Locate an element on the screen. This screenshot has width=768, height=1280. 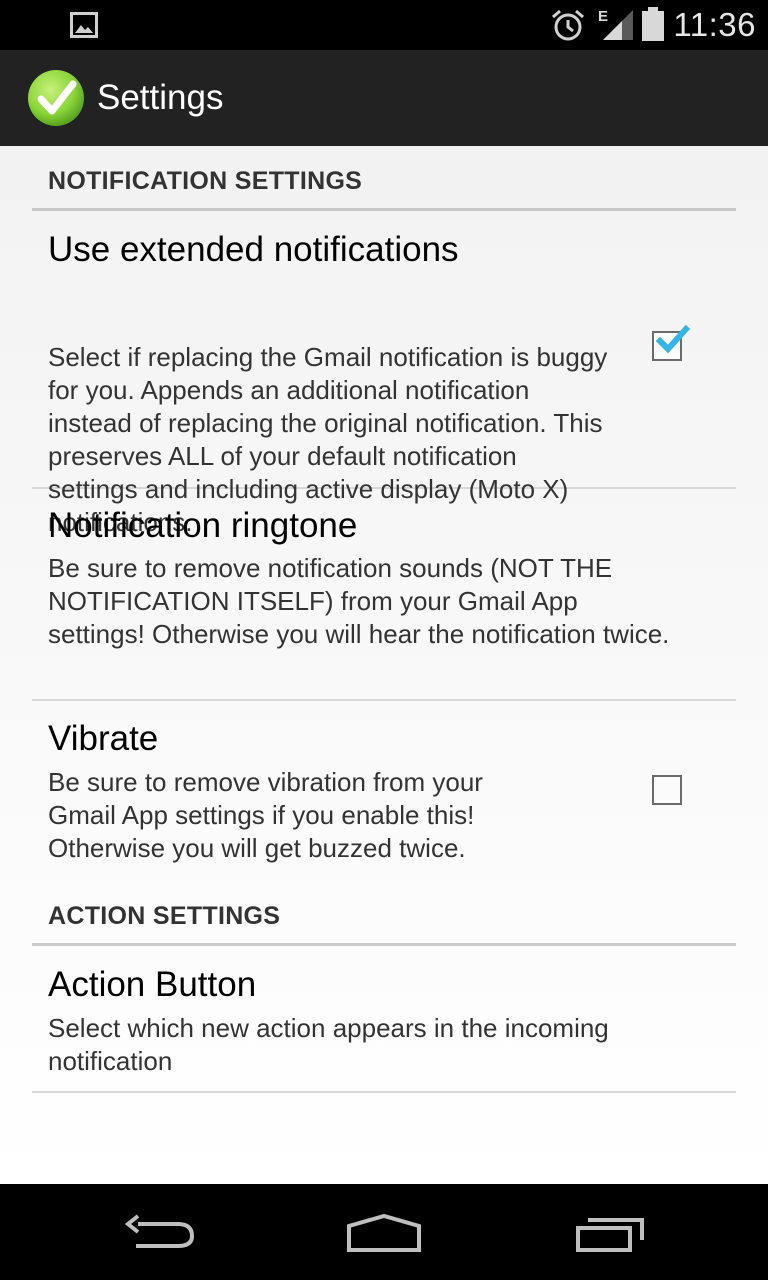
clock: 11:36 is located at coordinates (714, 24).